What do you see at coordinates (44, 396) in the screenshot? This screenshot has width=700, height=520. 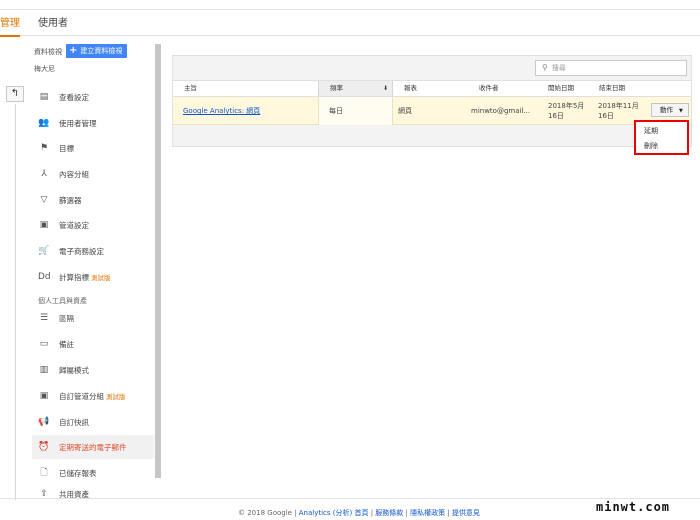 I see `custom-channel-icon: ▣` at bounding box center [44, 396].